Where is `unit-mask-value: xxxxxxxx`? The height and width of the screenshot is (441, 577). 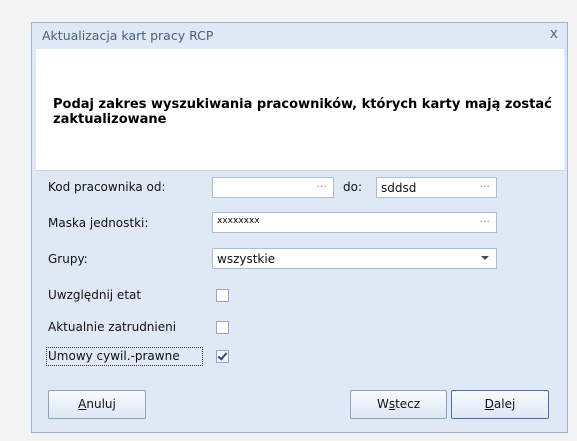 unit-mask-value: xxxxxxxx is located at coordinates (238, 221).